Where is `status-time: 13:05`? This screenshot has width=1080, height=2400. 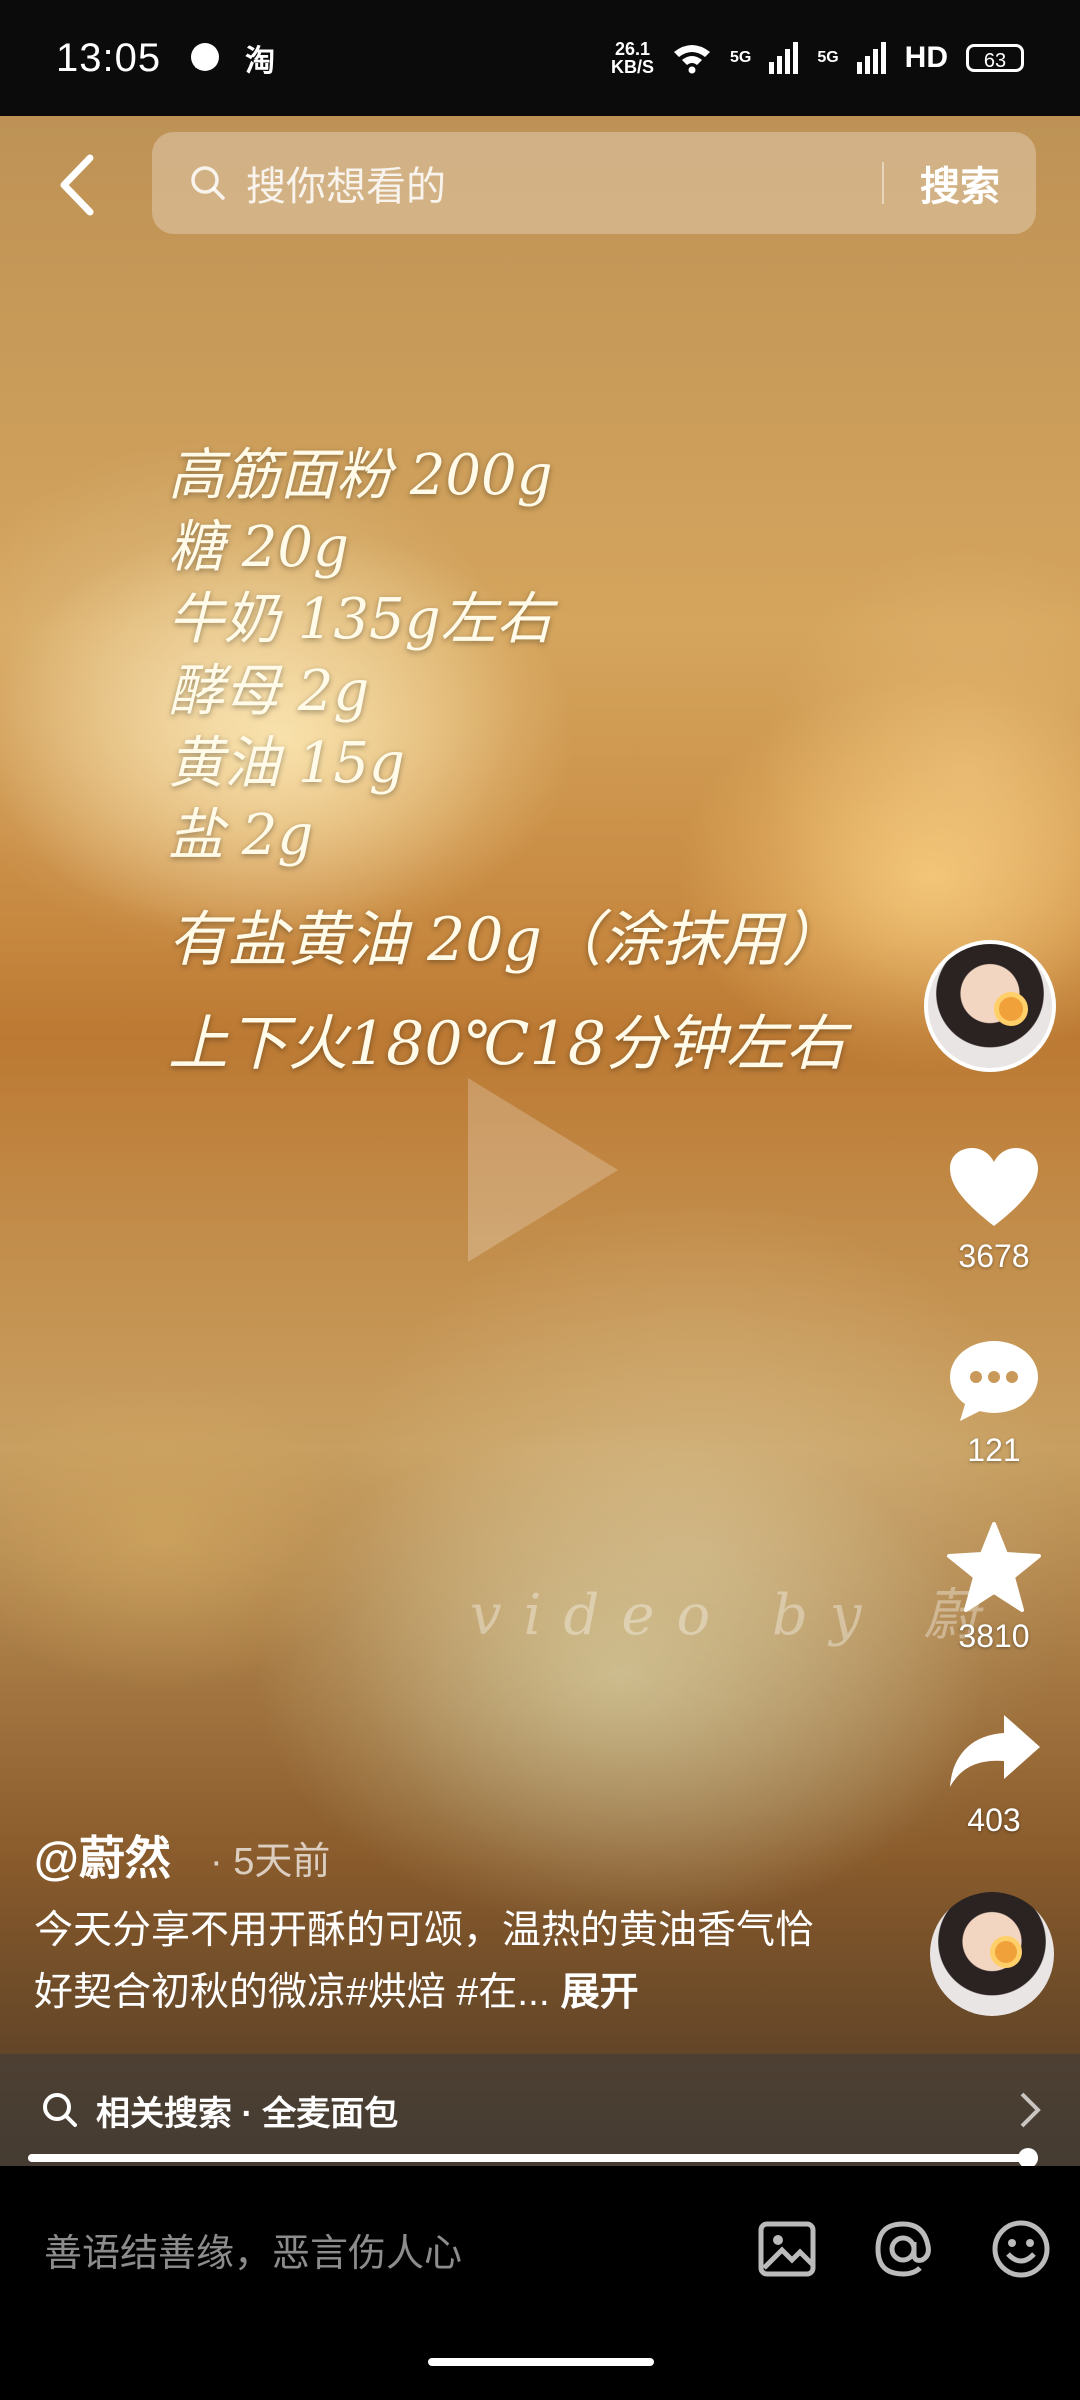 status-time: 13:05 is located at coordinates (109, 57).